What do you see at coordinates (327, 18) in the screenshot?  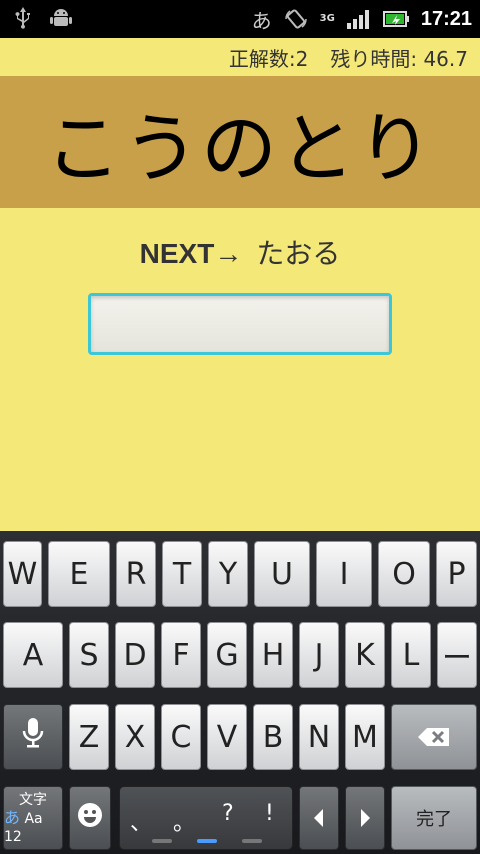 I see `network-type: 3G` at bounding box center [327, 18].